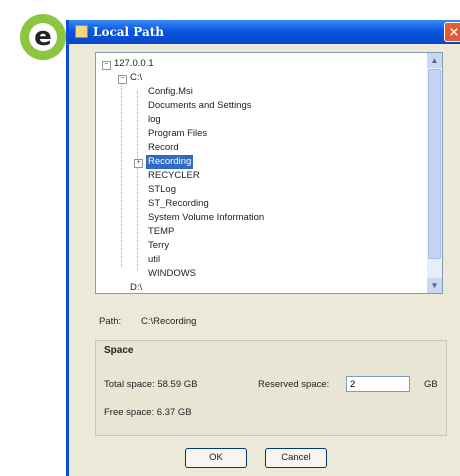 The image size is (460, 476). Describe the element at coordinates (158, 246) in the screenshot. I see `tree-folder-terry: Terry` at that location.